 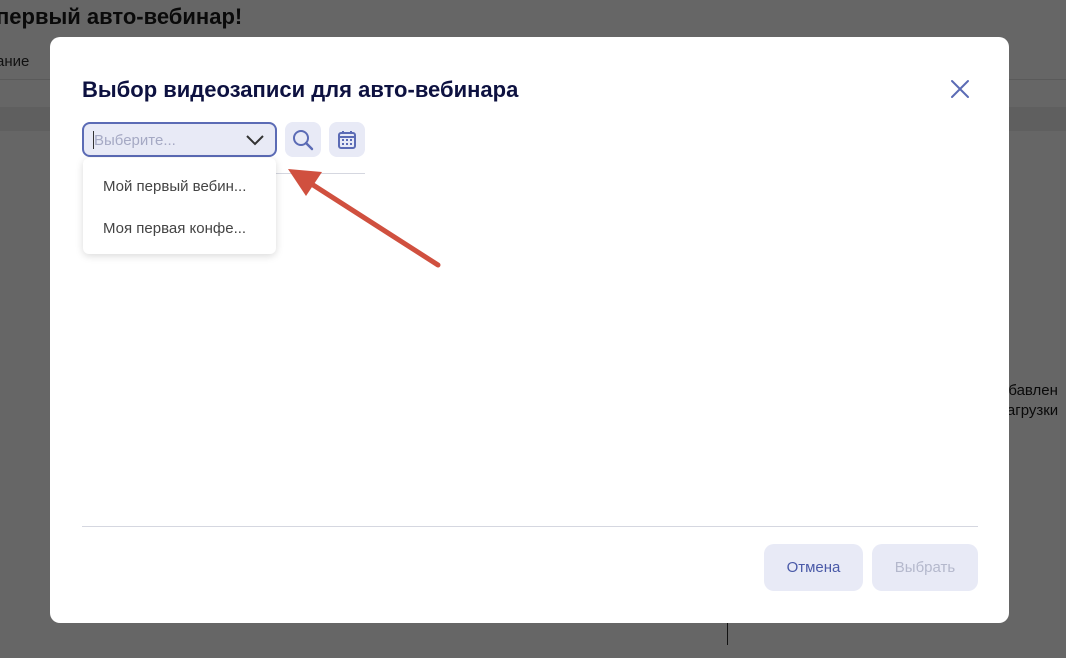 I want to click on page-tab: ание, so click(x=15, y=61).